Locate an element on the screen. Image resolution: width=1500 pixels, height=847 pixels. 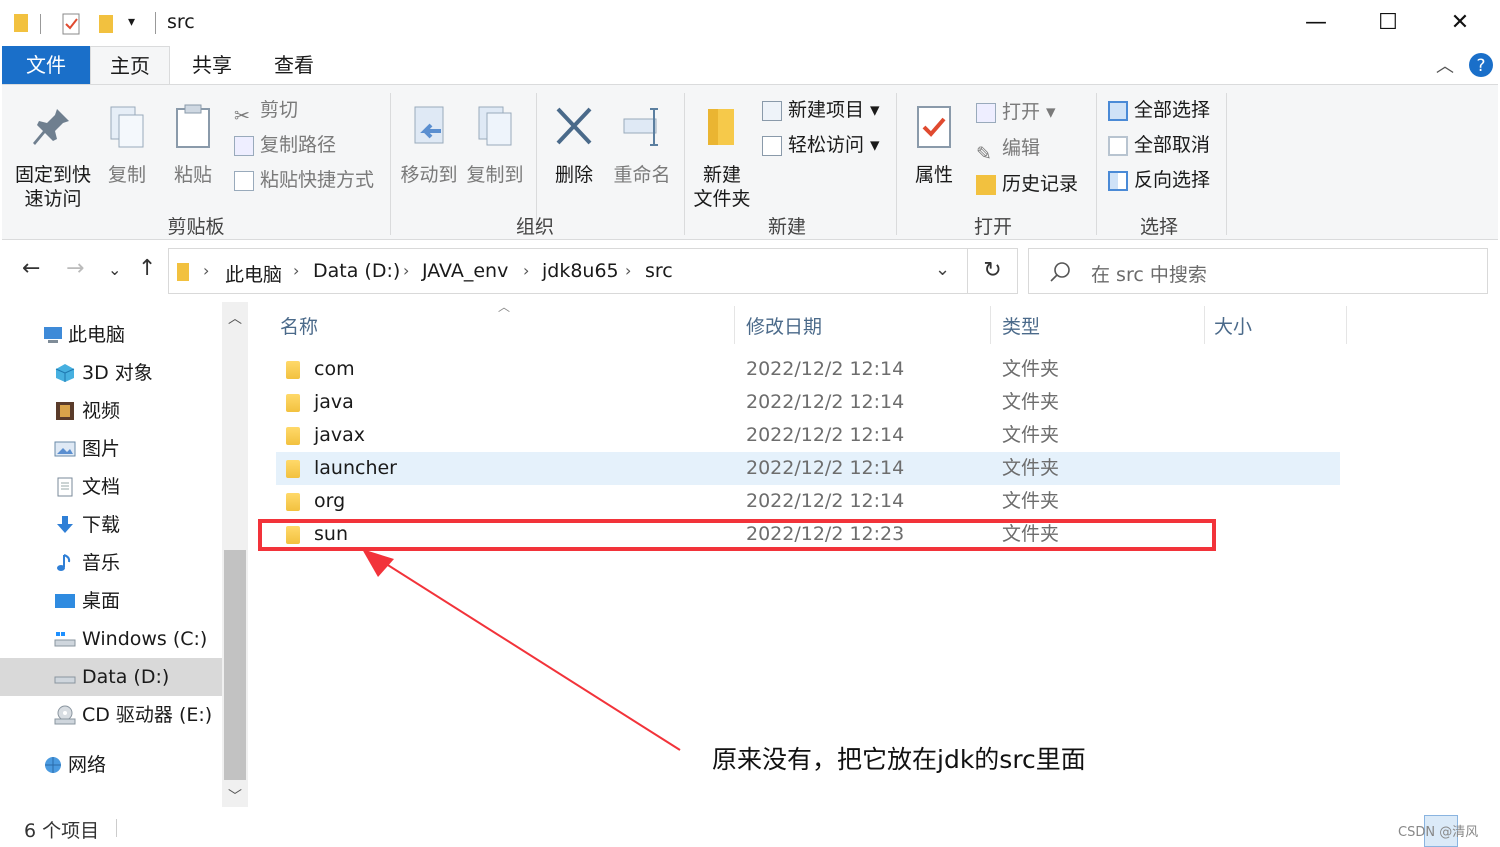
column-header-type: 类型 is located at coordinates (1021, 325).